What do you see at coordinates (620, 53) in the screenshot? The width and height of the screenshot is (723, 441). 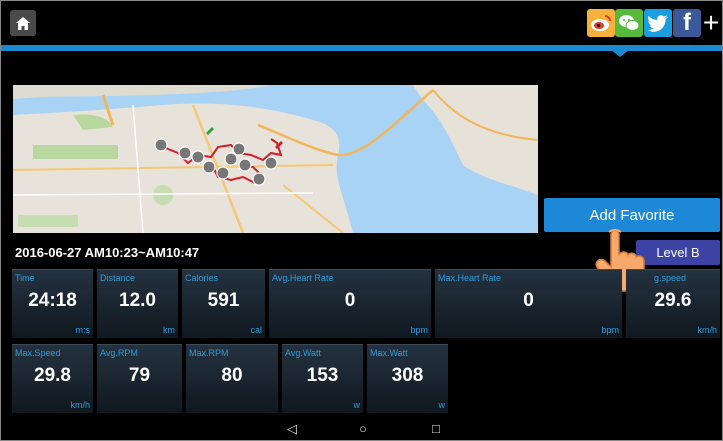 I see `header-notch` at bounding box center [620, 53].